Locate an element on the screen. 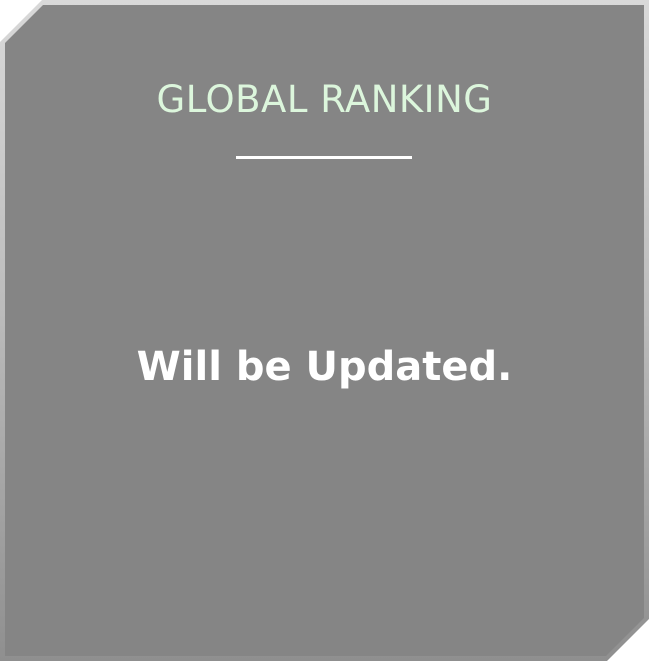  panel-title: GLOBAL RANKING is located at coordinates (324, 99).